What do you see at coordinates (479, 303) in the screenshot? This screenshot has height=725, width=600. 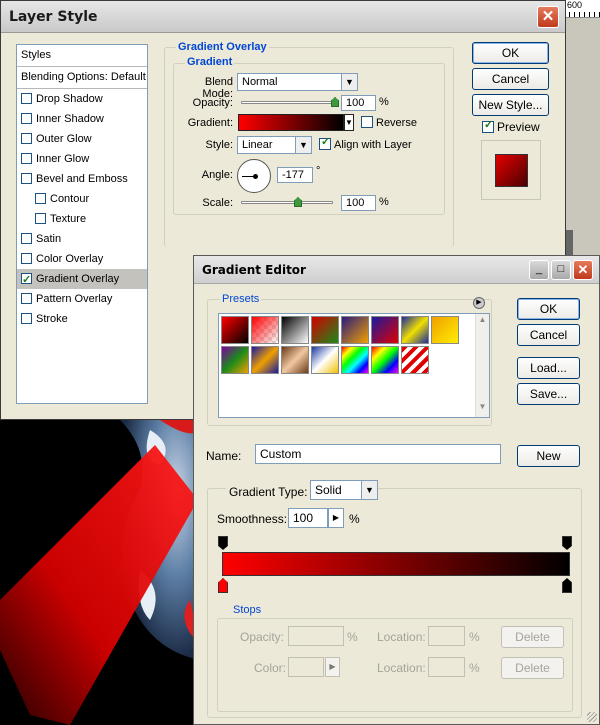 I see `presets-menu-icon: ▶` at bounding box center [479, 303].